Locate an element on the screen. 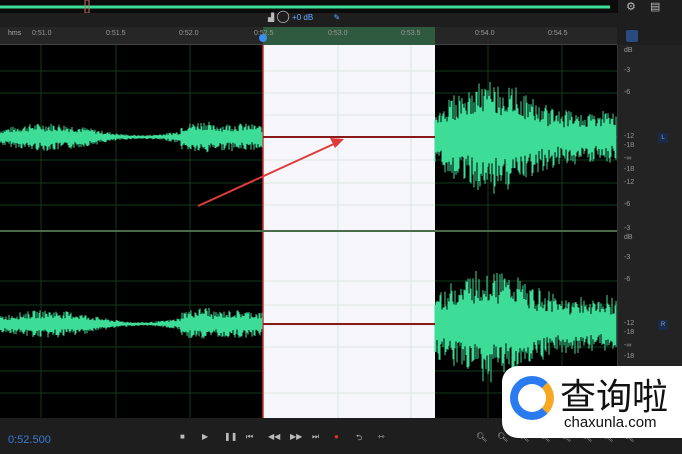 Image resolution: width=682 pixels, height=454 pixels. play-button: ▶ is located at coordinates (205, 436).